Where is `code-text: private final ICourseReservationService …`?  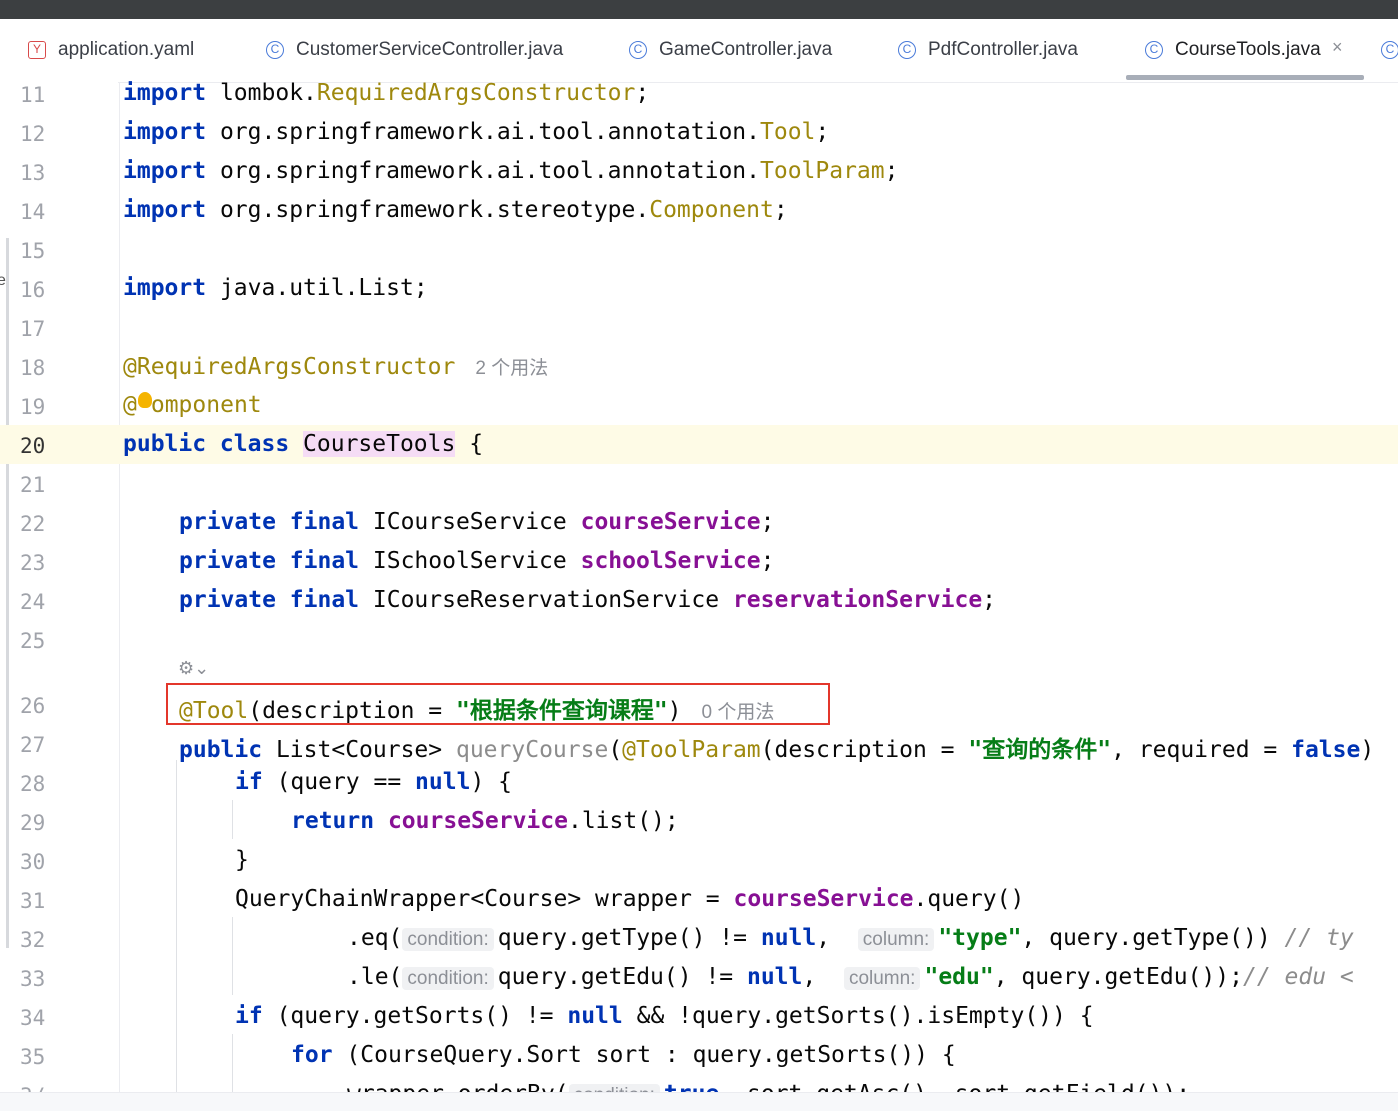
code-text: private final ICourseReservationService … is located at coordinates (588, 600).